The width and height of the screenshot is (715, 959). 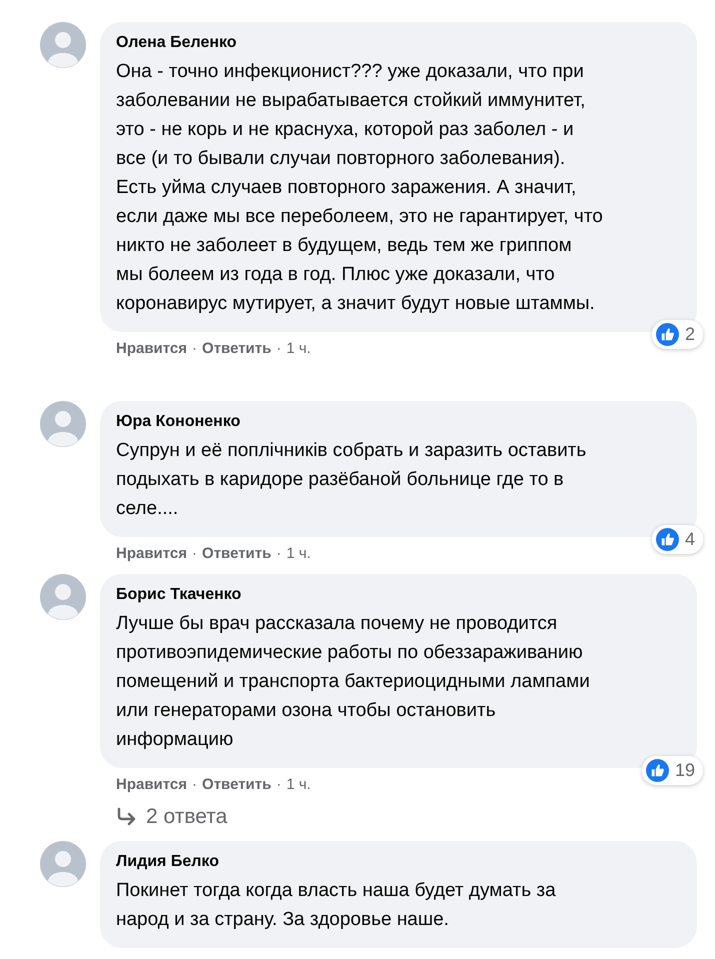 I want to click on reaction-count: 4, so click(x=677, y=539).